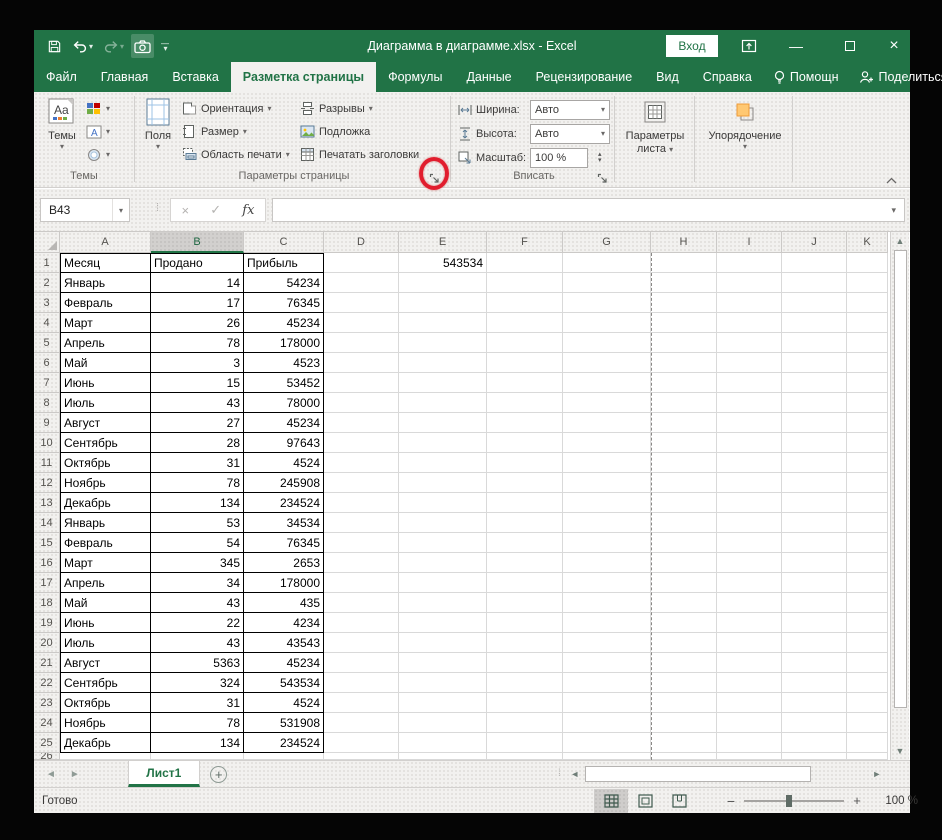 The width and height of the screenshot is (942, 840). What do you see at coordinates (47, 583) in the screenshot?
I see `row-header-17: 17` at bounding box center [47, 583].